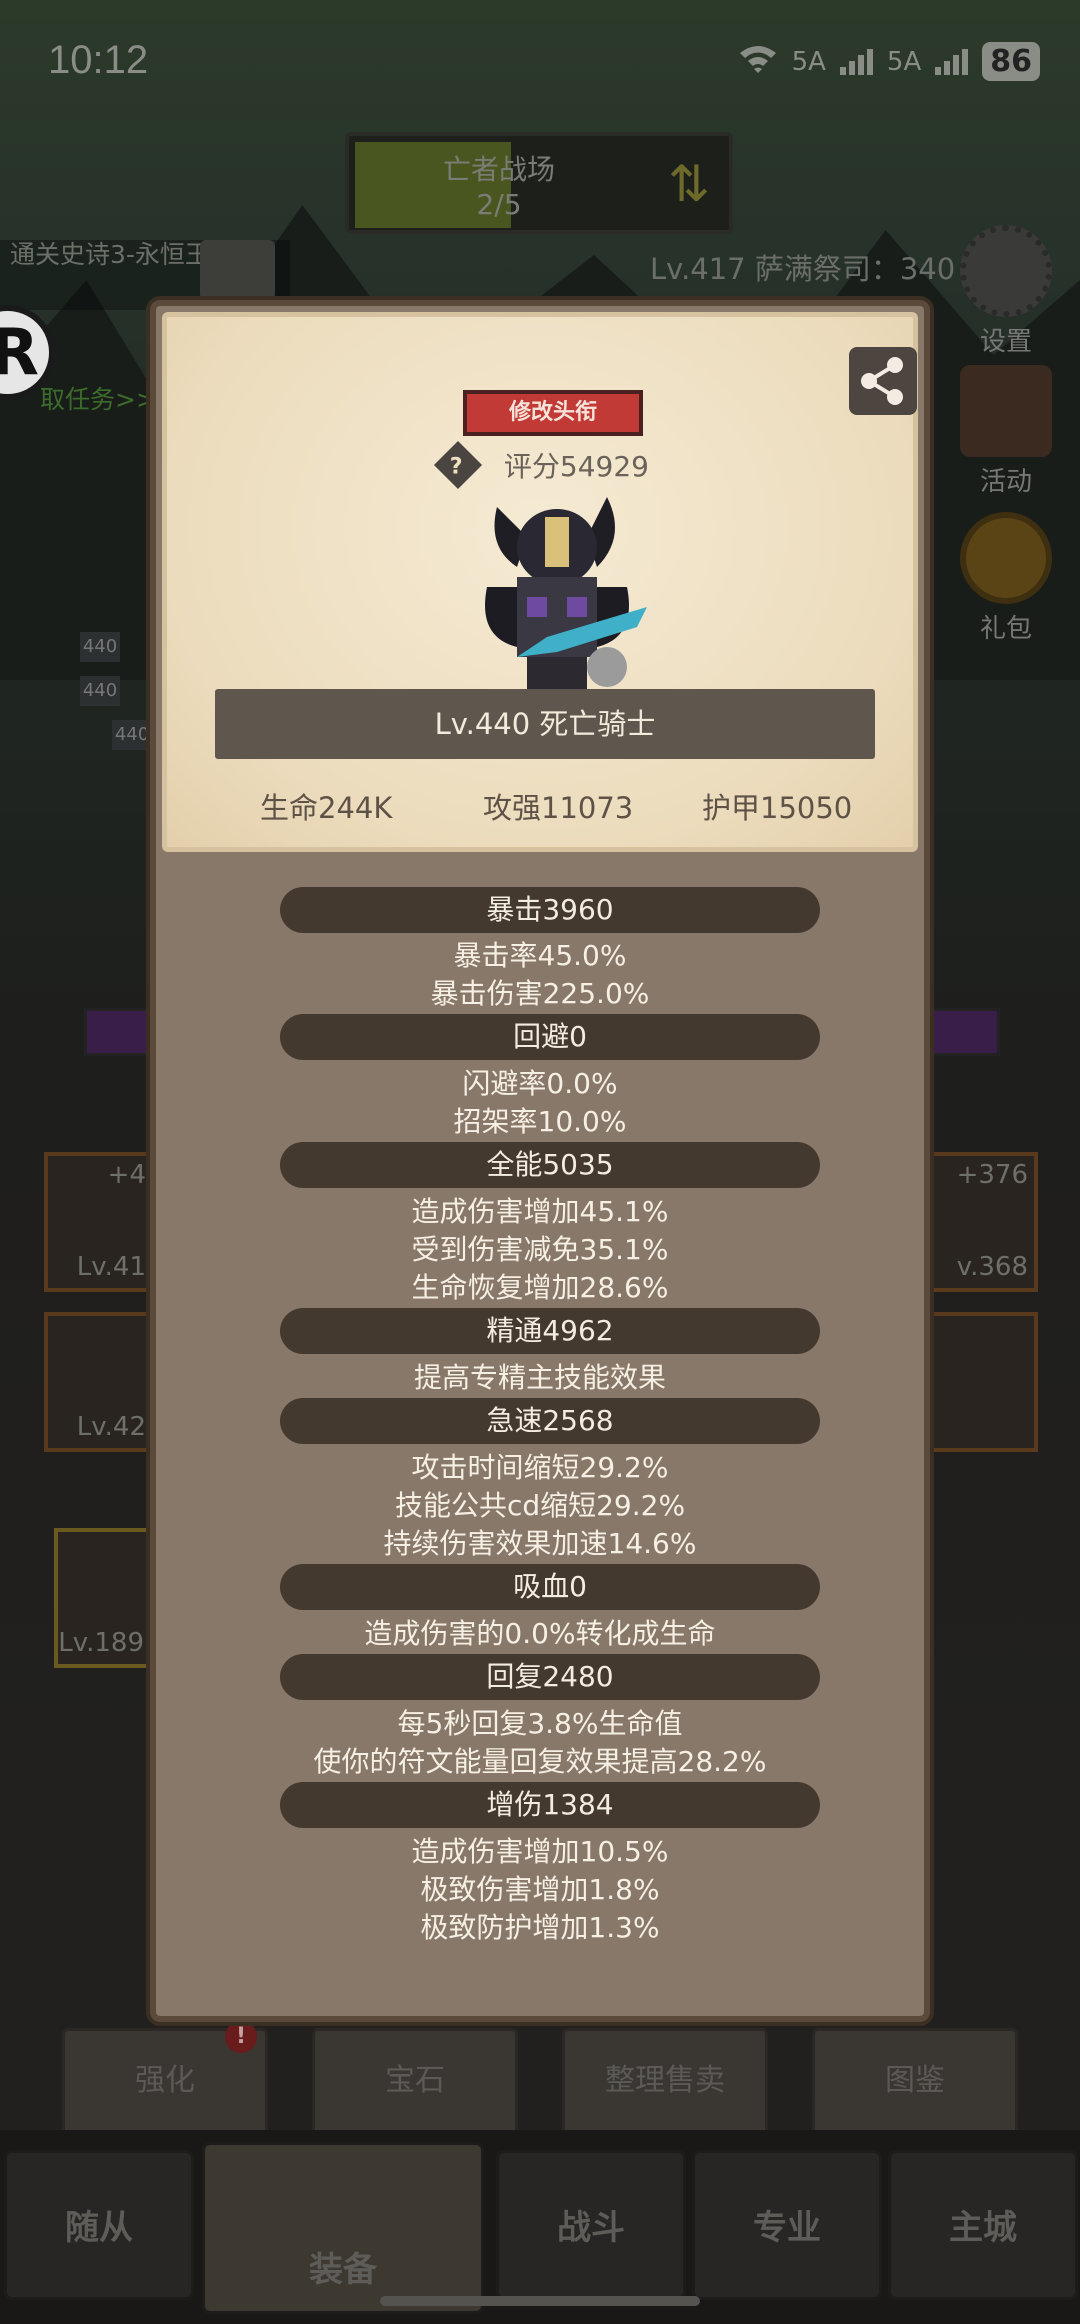  Describe the element at coordinates (550, 1037) in the screenshot. I see `stat-header-avoid: 回避0` at that location.